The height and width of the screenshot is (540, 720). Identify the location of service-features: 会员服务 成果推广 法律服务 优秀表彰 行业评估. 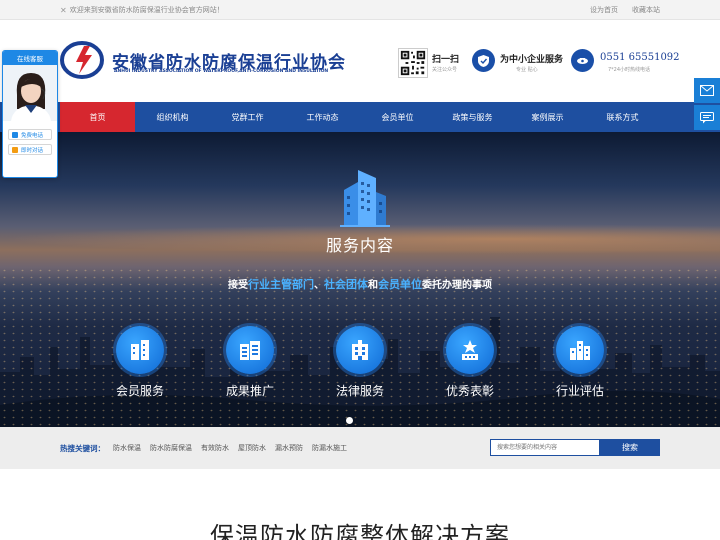
(360, 362).